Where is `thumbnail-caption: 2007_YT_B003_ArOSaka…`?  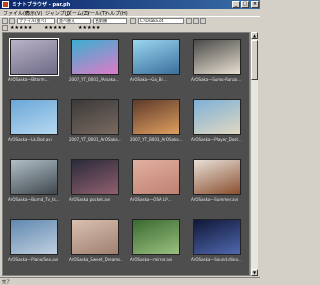 thumbnail-caption: 2007_YT_B003_ArOSaka… is located at coordinates (156, 139).